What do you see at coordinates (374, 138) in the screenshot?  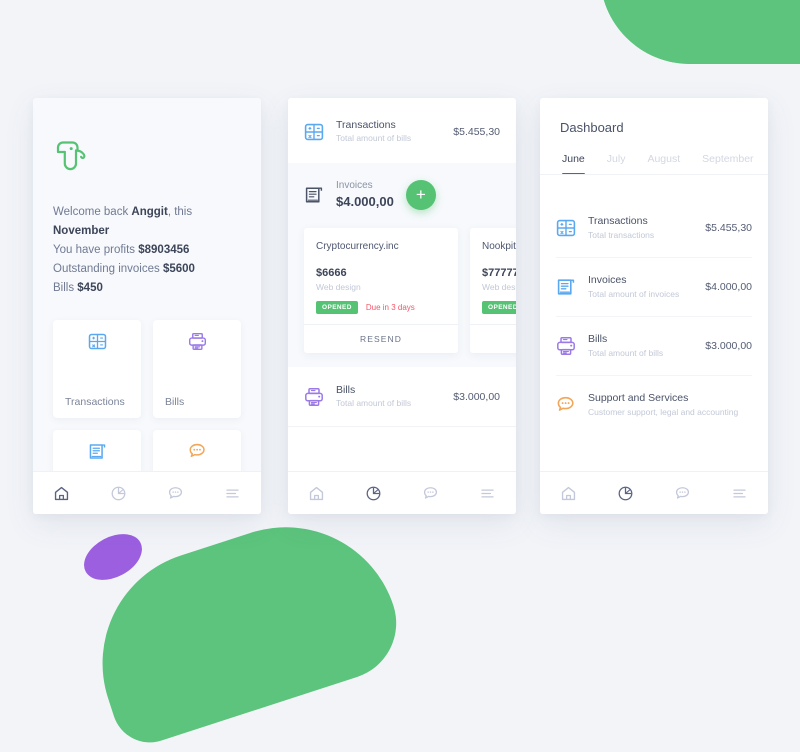 I see `transactions-row-subtitle: Total amount of bills` at bounding box center [374, 138].